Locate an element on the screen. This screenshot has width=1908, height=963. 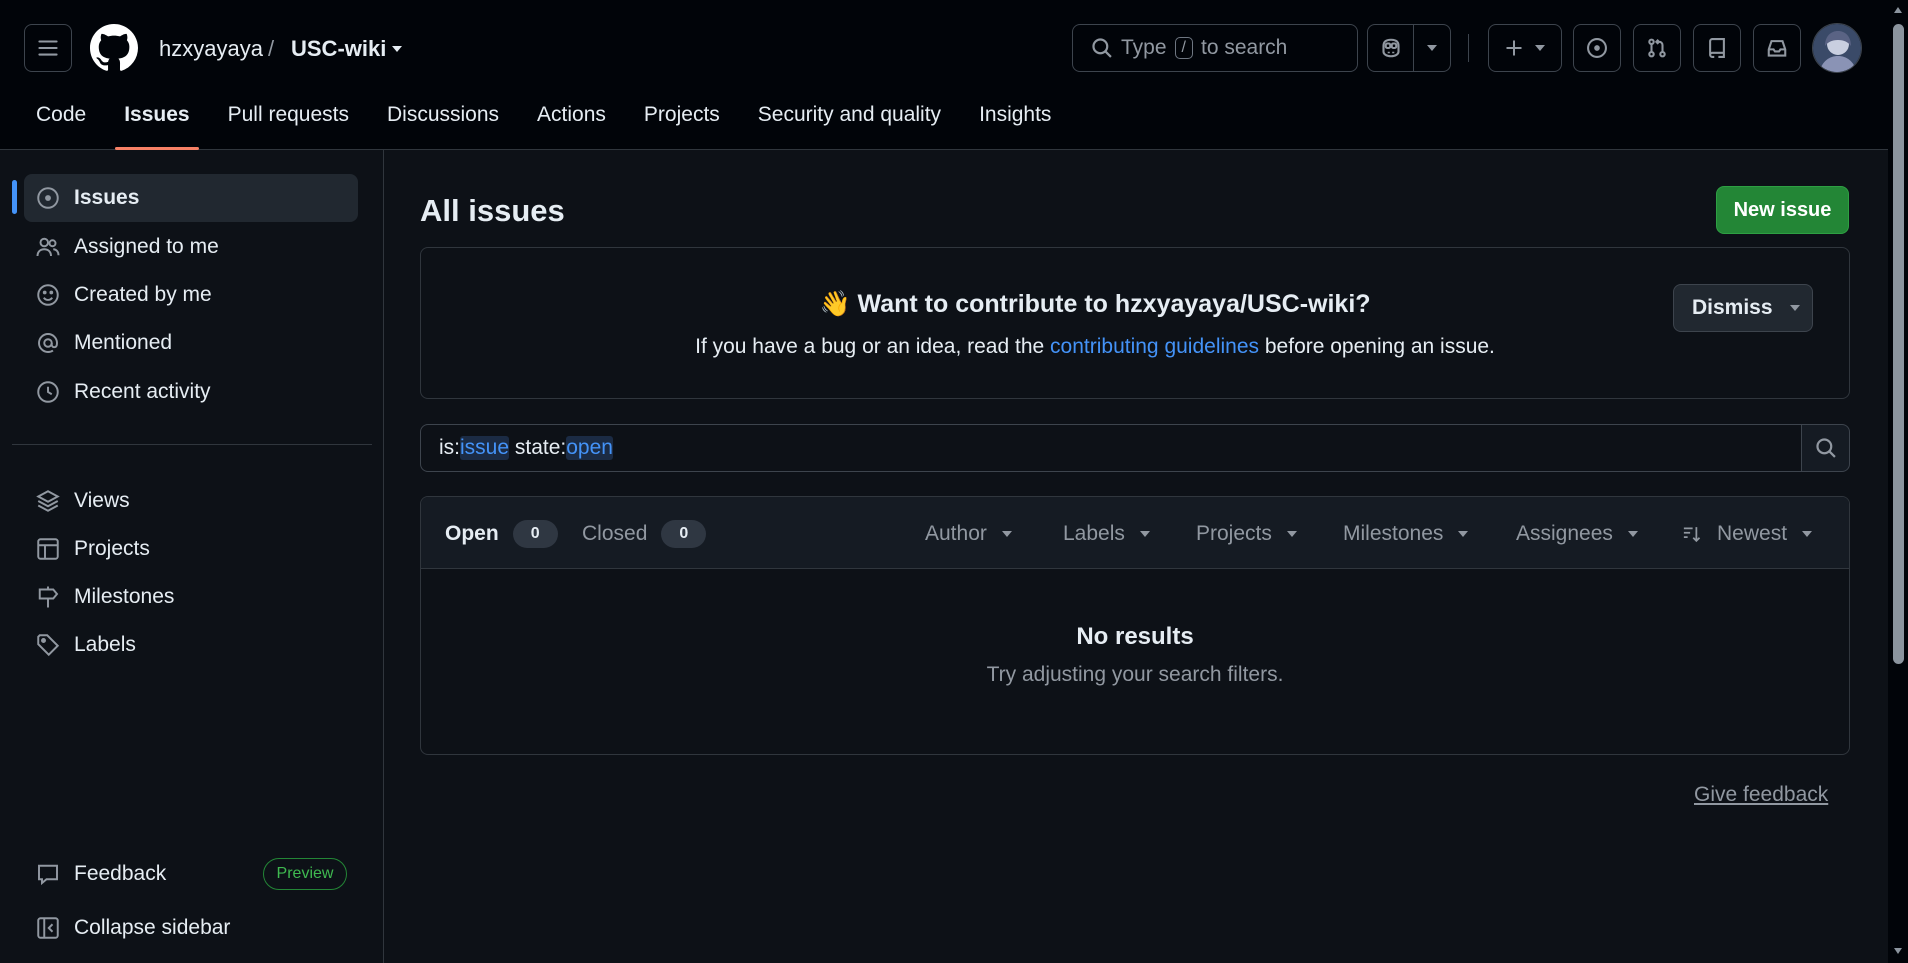
inbox-button is located at coordinates (1777, 48).